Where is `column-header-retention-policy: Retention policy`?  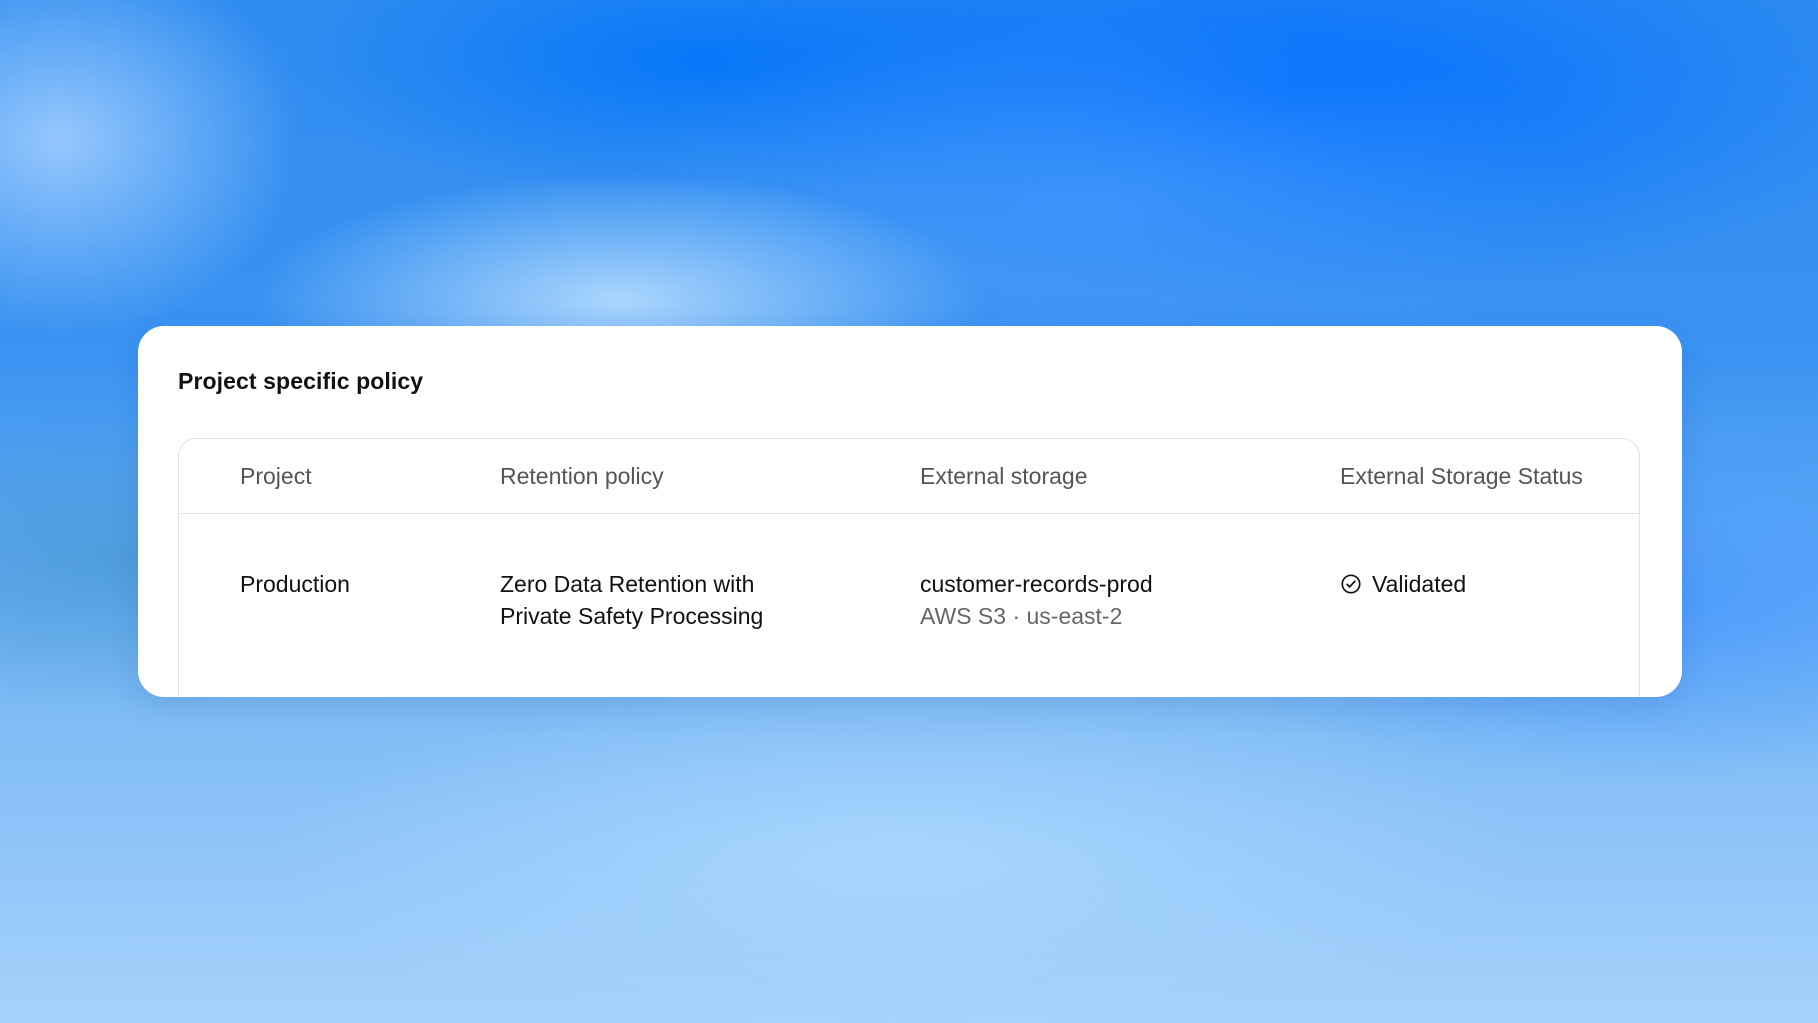 column-header-retention-policy: Retention policy is located at coordinates (582, 476).